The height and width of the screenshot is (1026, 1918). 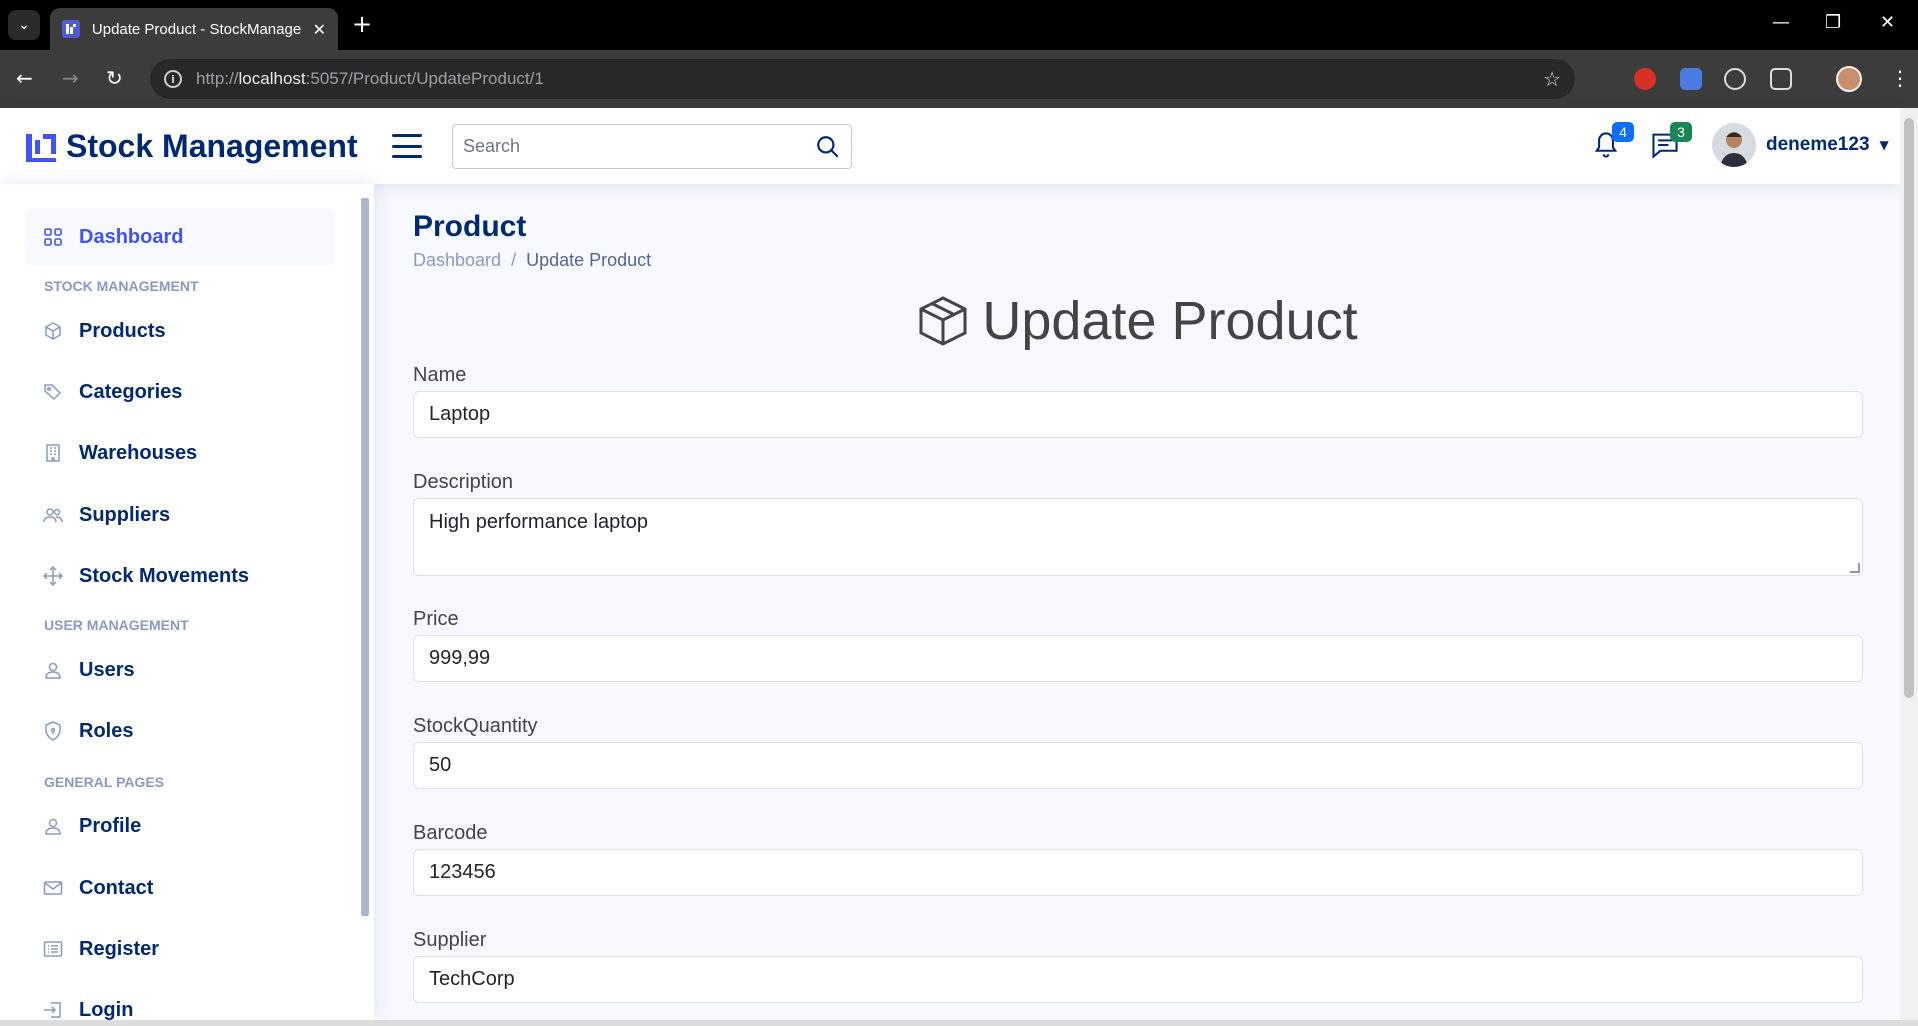 What do you see at coordinates (1613, 142) in the screenshot?
I see `notifications-bell-icon: 4` at bounding box center [1613, 142].